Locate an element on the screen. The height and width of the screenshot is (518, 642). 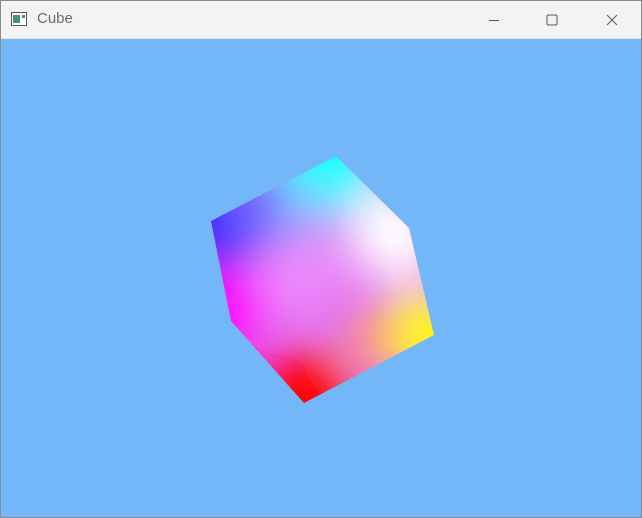
maximize-button is located at coordinates (552, 19).